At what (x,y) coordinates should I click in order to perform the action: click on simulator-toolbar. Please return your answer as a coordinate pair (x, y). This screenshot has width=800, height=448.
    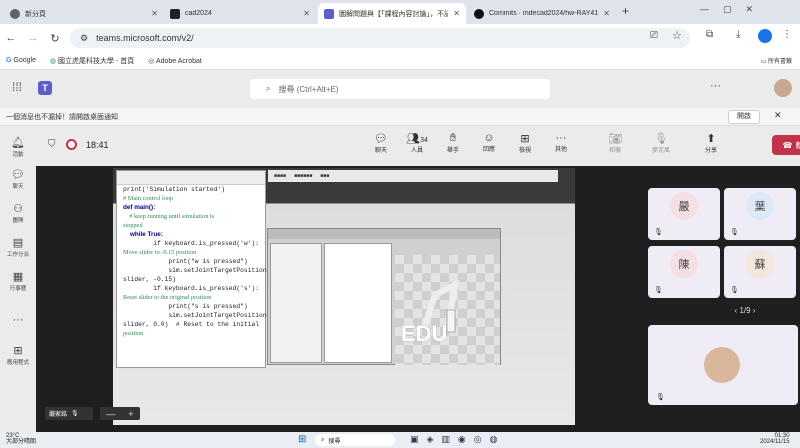
    Looking at the image, I should click on (384, 234).